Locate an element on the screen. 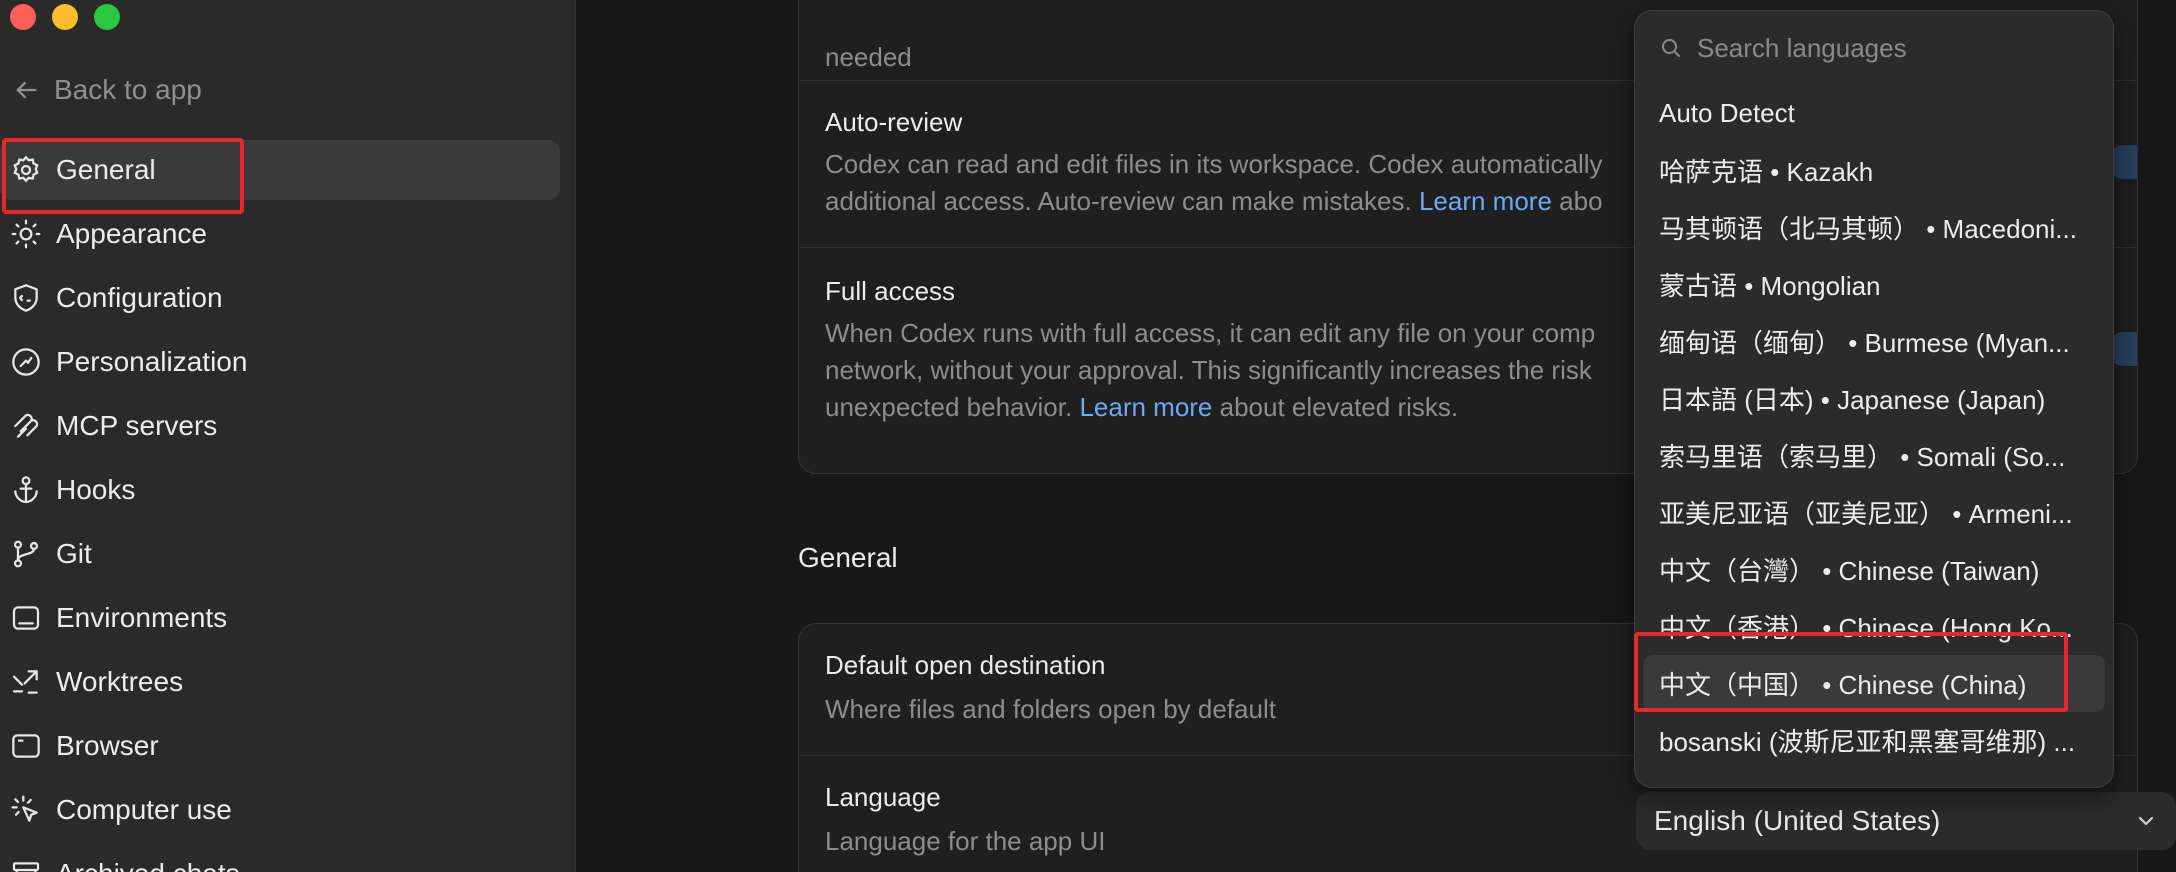 This screenshot has height=872, width=2176. language-option: 日本語 (日本) • Japanese (Japan) is located at coordinates (1874, 398).